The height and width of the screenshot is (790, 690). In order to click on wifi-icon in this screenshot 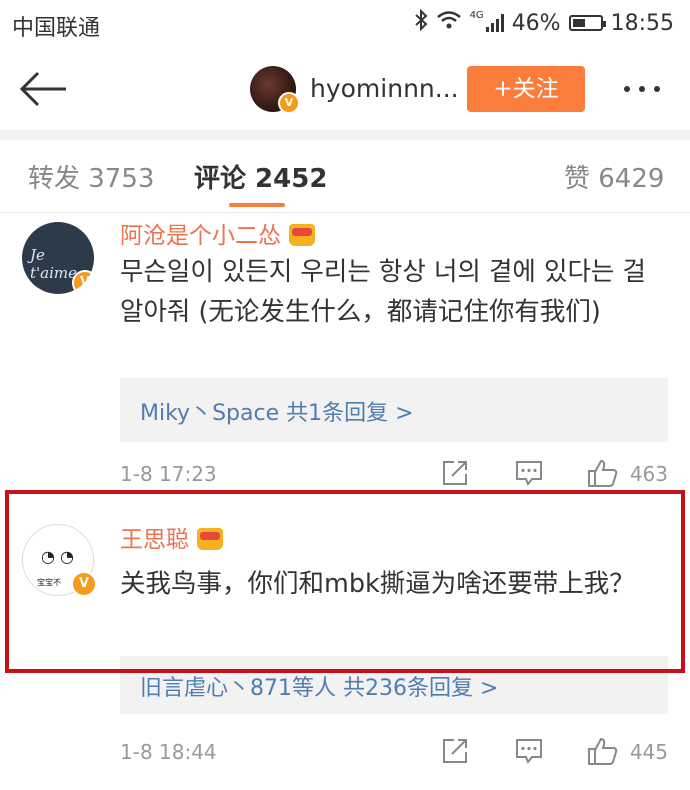, I will do `click(449, 23)`.